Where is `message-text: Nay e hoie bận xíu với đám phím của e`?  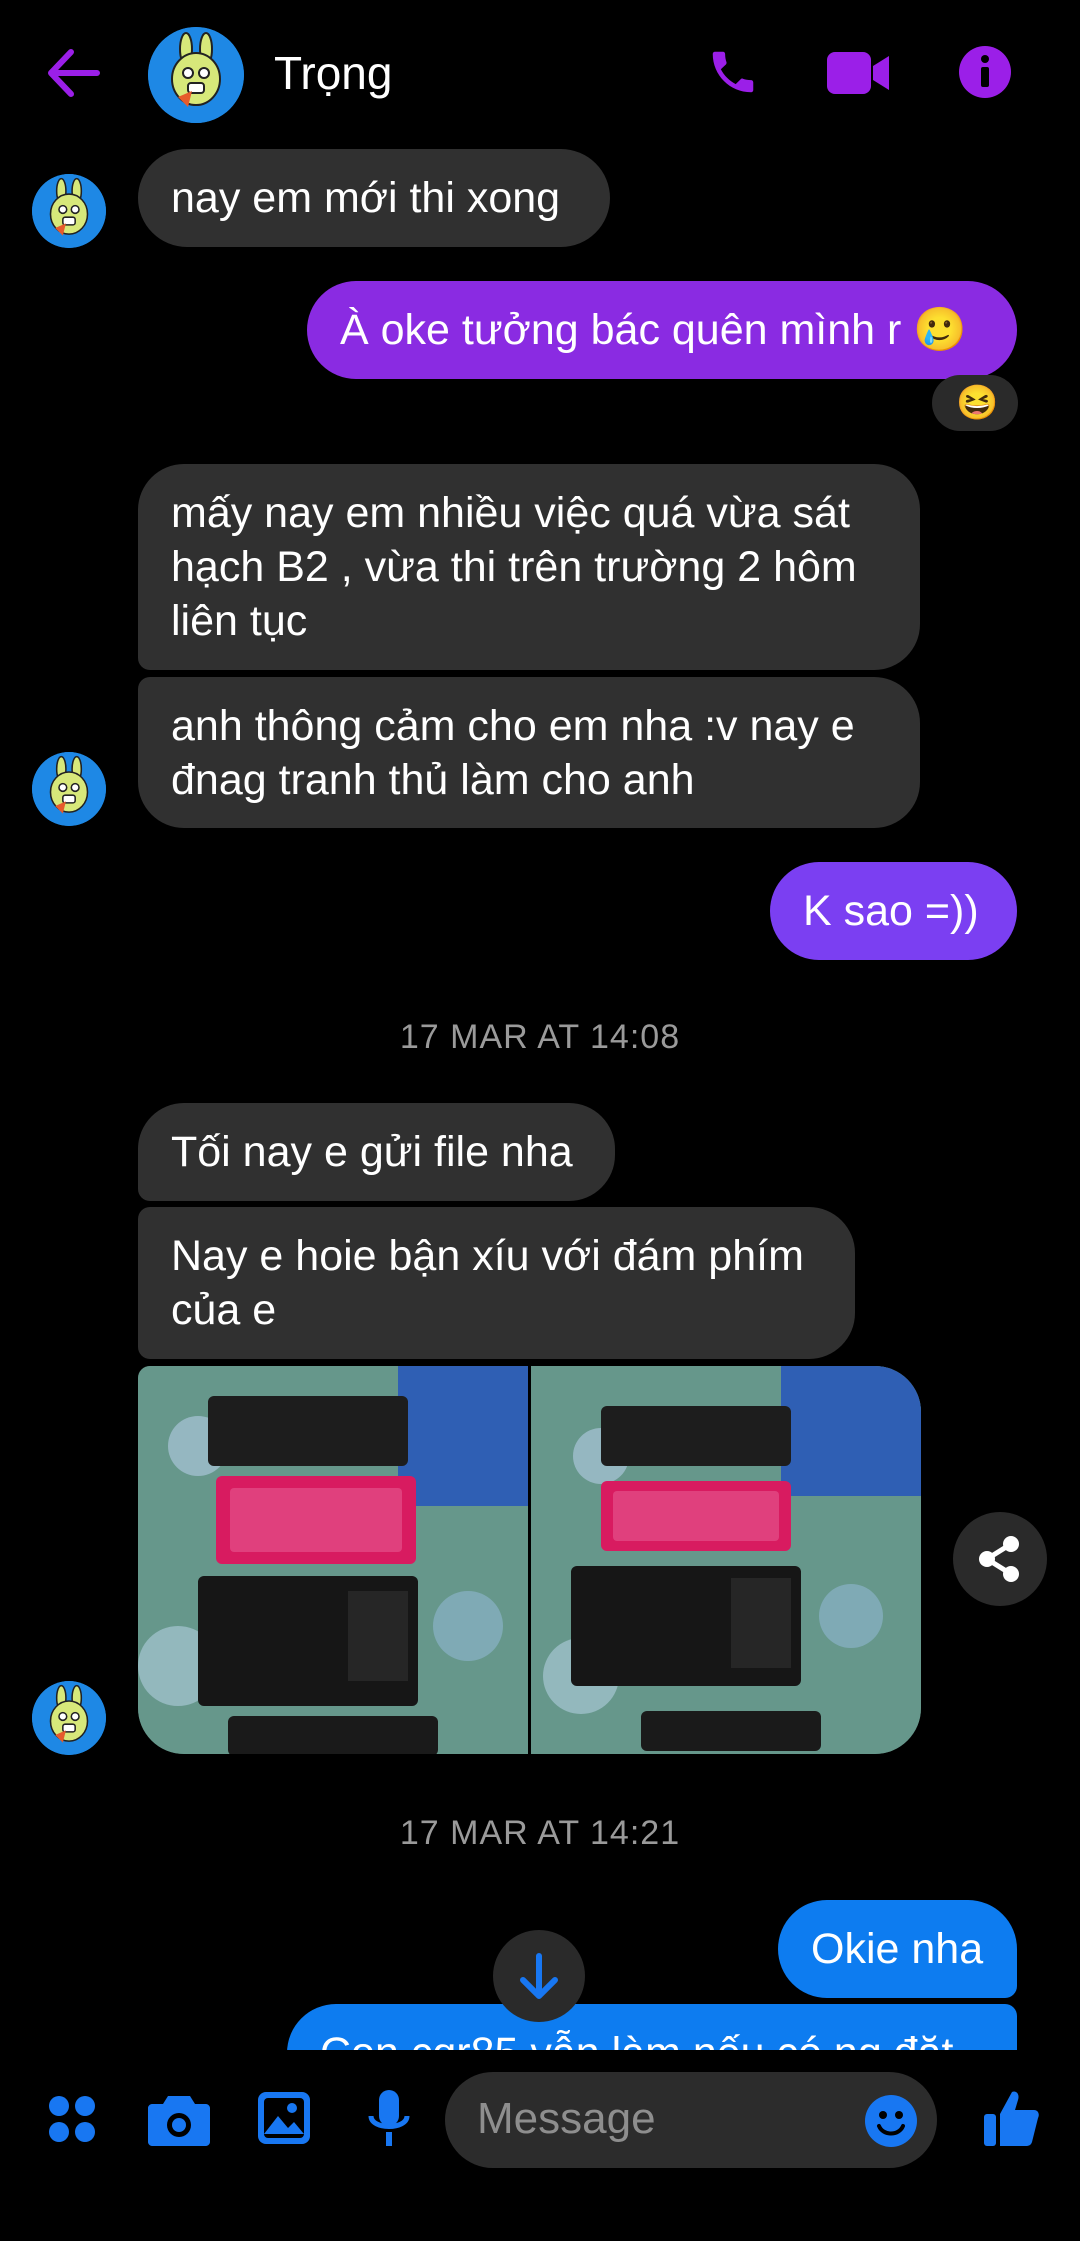 message-text: Nay e hoie bận xíu với đám phím của e is located at coordinates (487, 1283).